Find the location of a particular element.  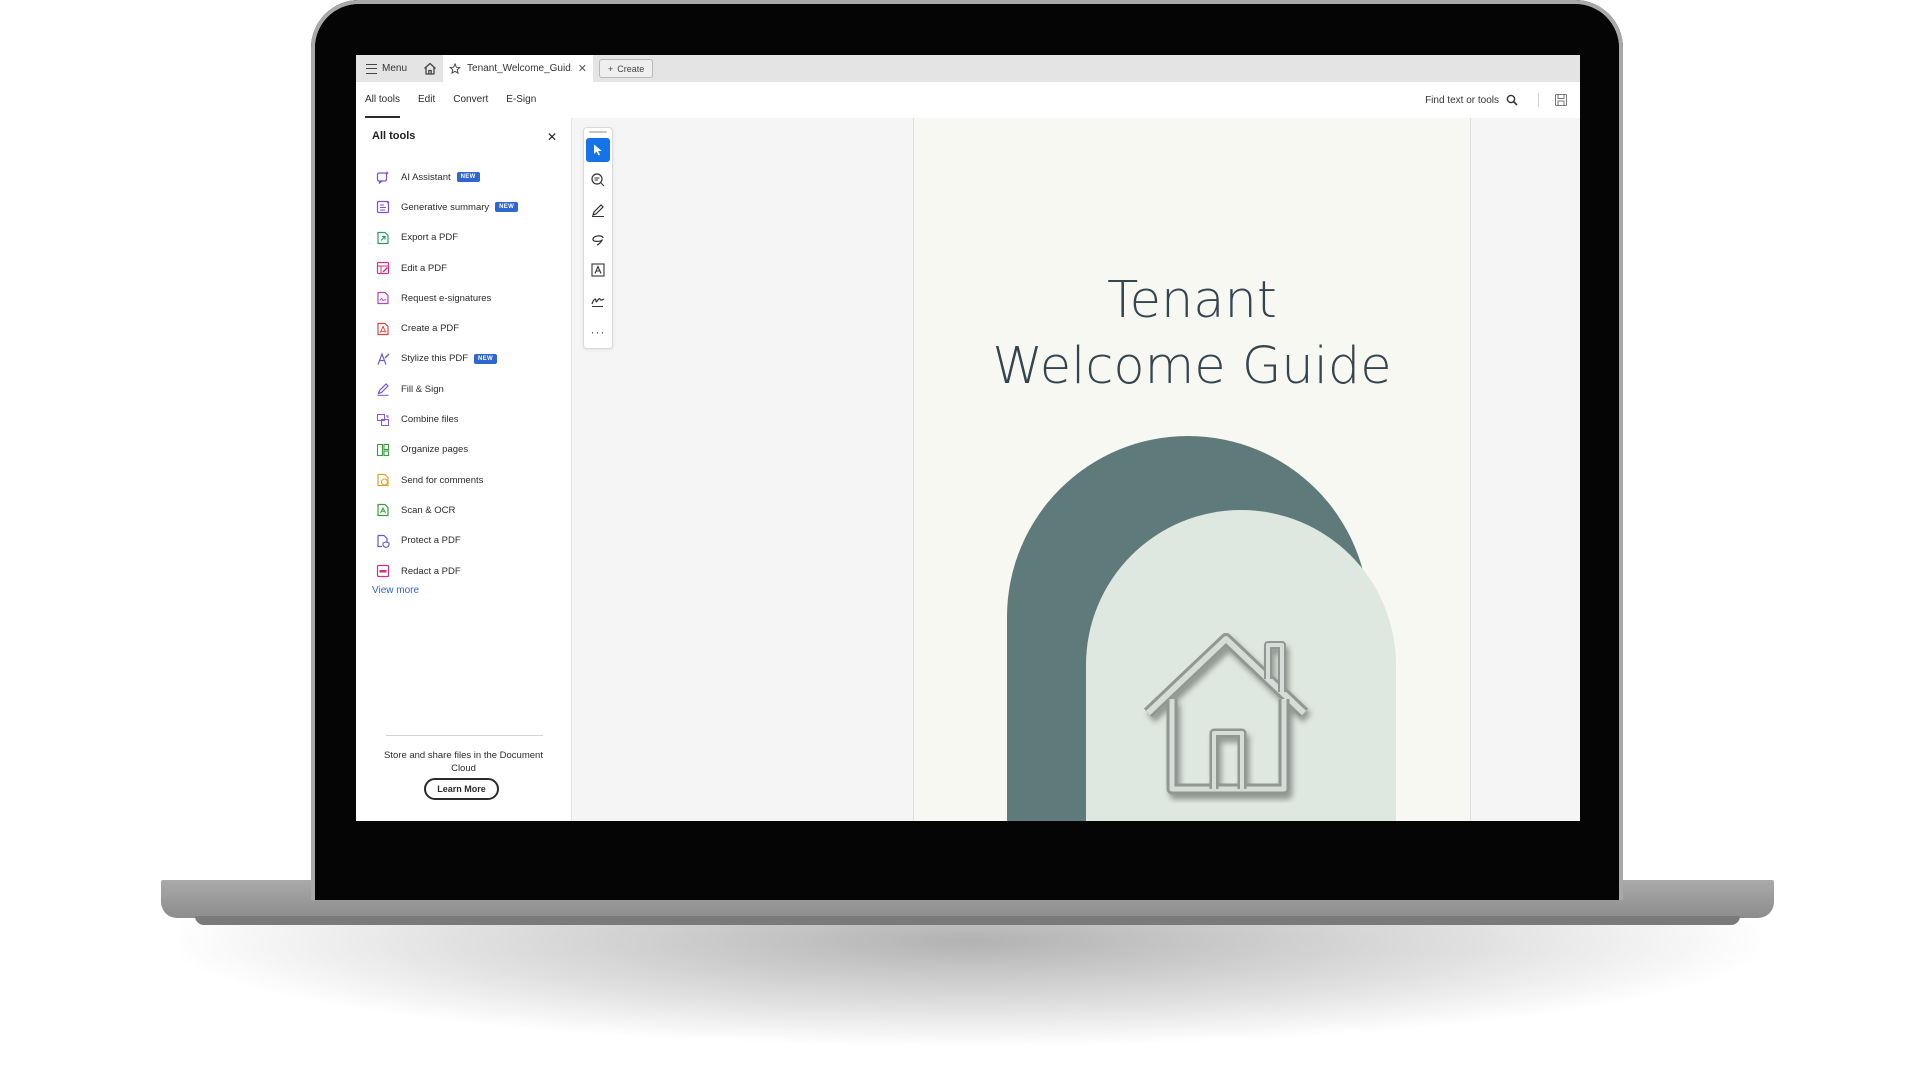

tool-label: Organize pages is located at coordinates (435, 450).